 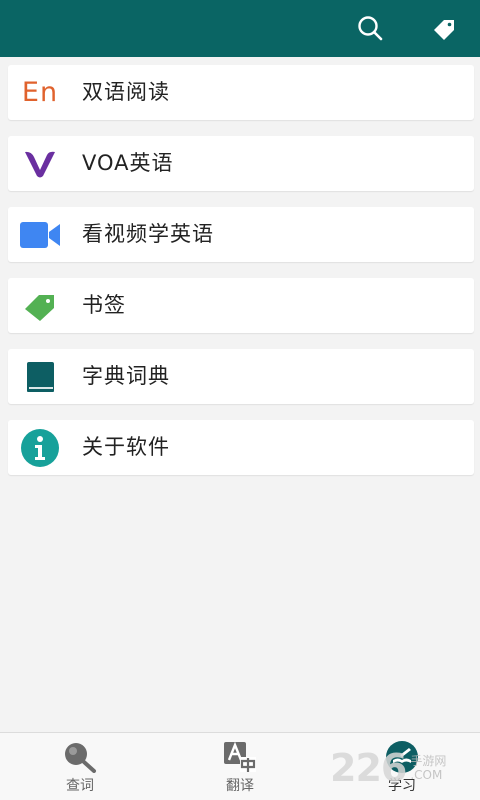 I want to click on menu-item-label: 字典词典, so click(x=126, y=376).